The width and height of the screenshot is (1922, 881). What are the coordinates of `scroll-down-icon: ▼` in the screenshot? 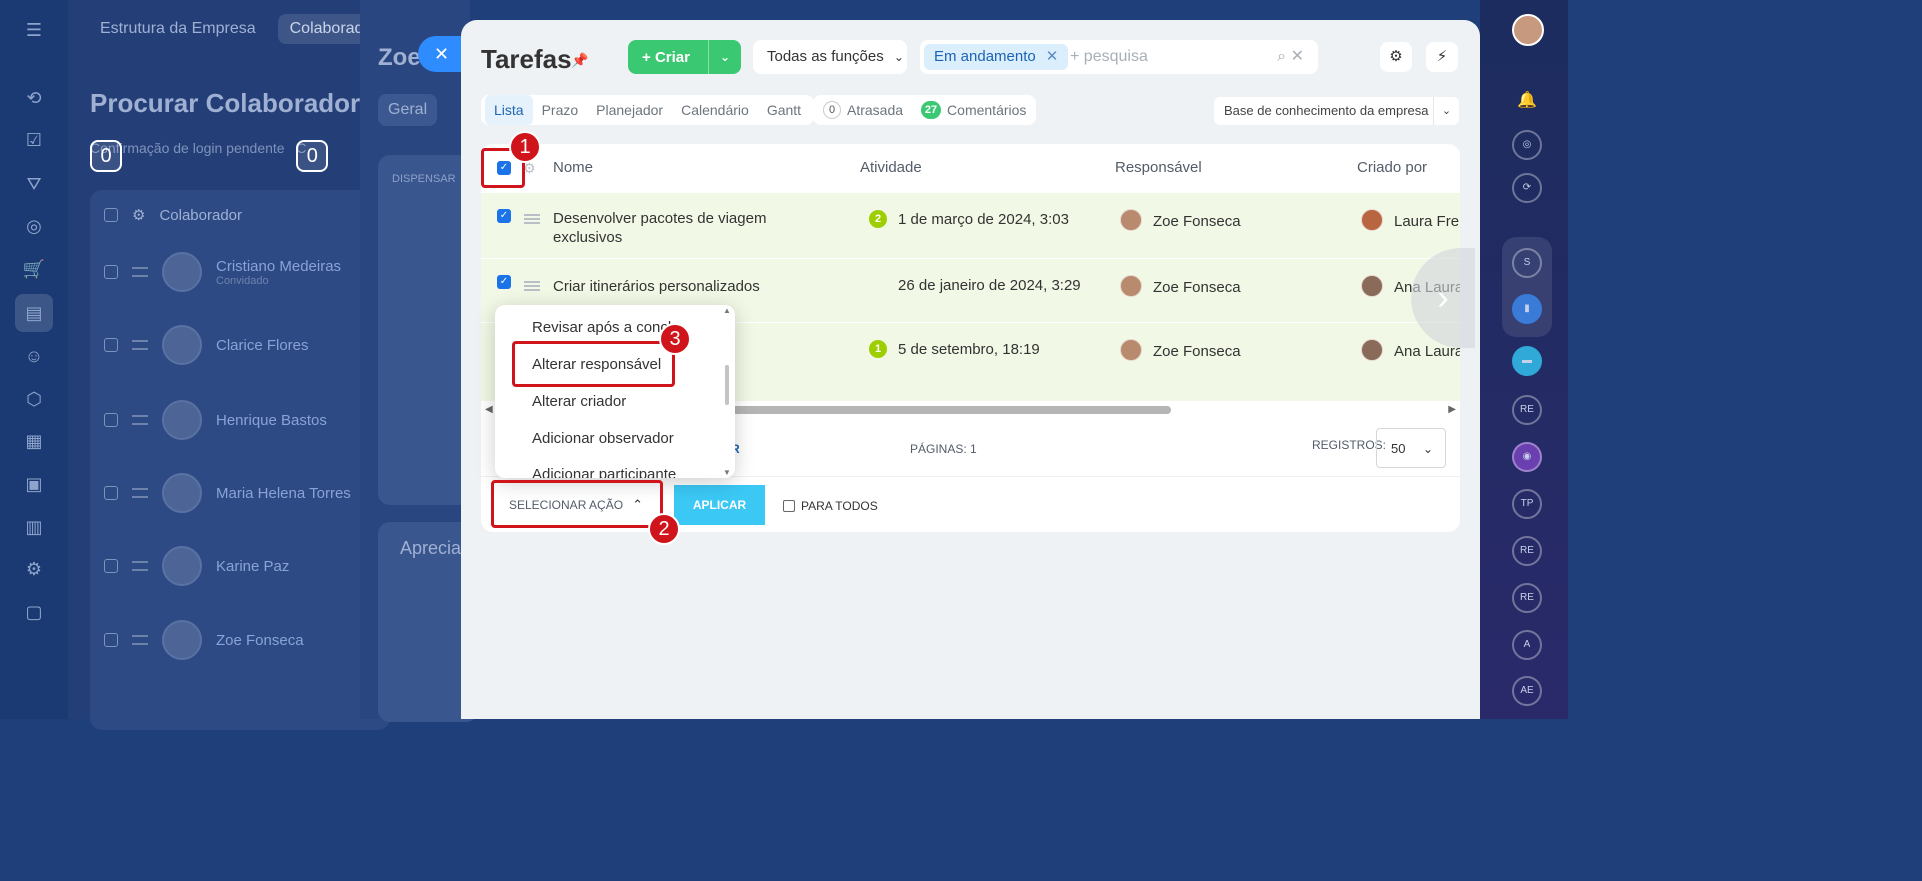 It's located at (727, 472).